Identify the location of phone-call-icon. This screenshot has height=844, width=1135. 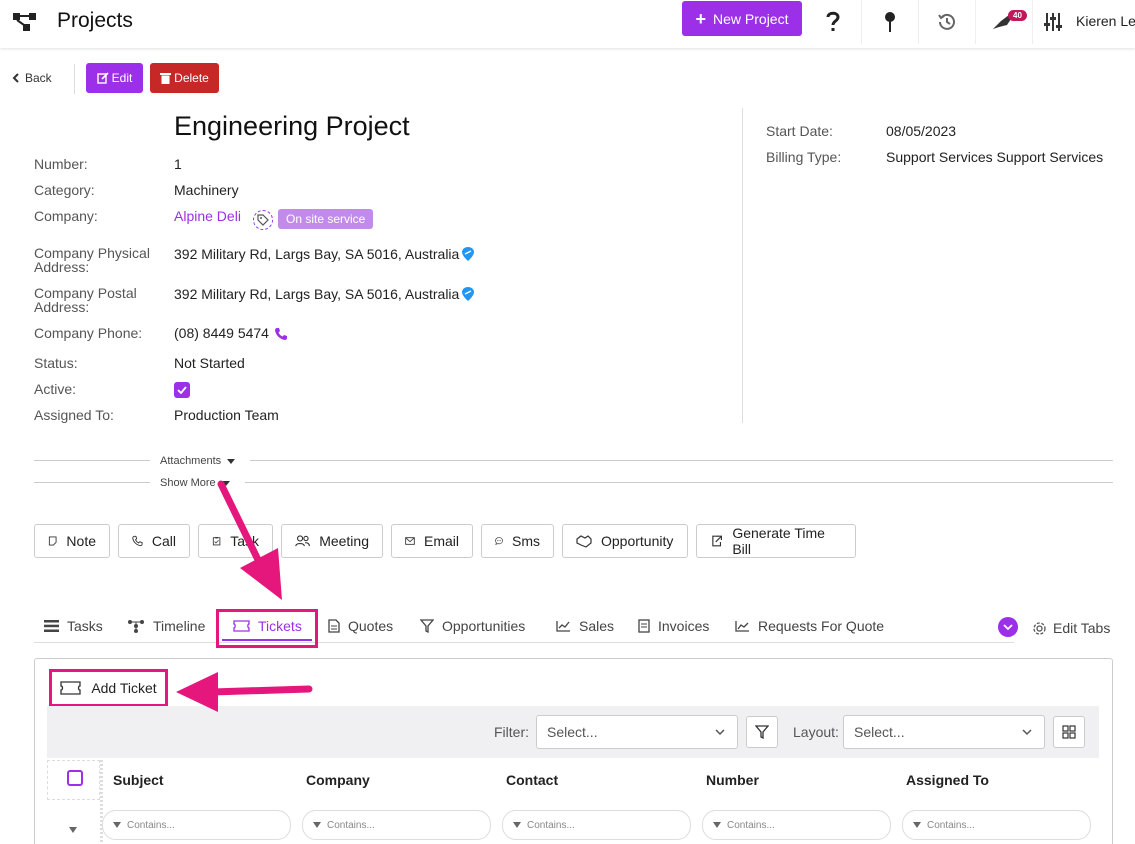
(281, 335).